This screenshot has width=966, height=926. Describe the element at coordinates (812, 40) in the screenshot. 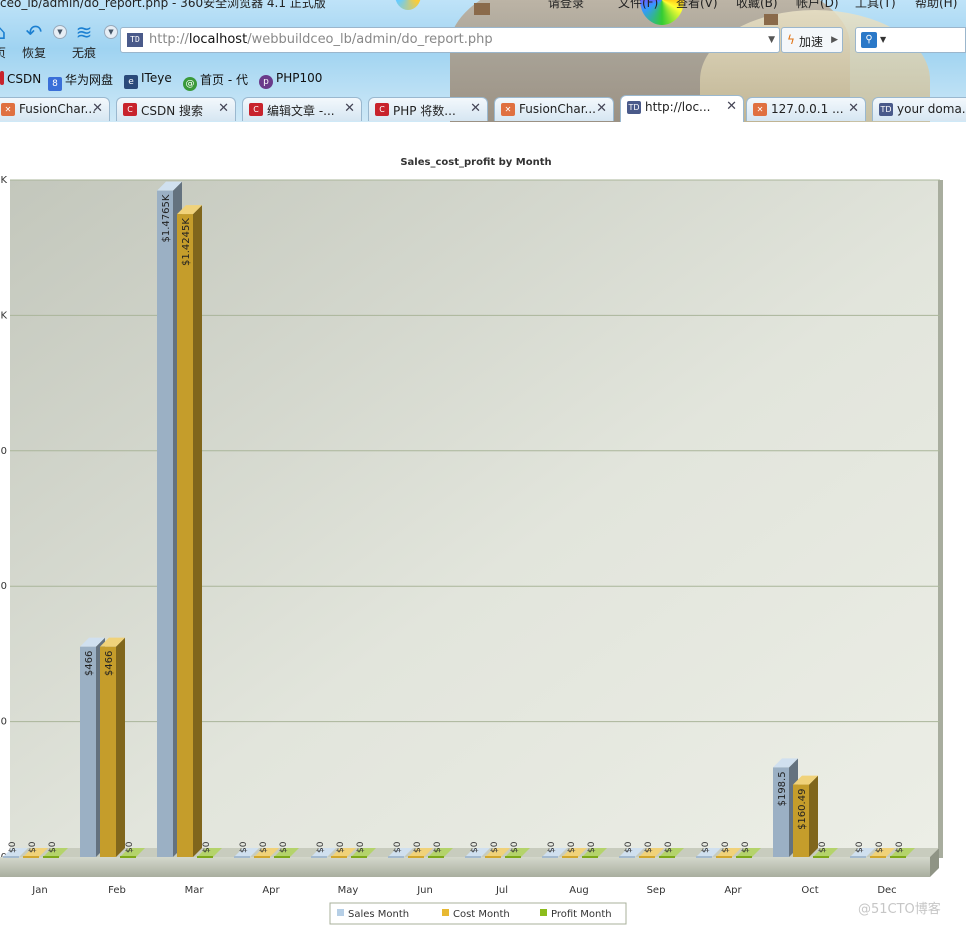

I see `accelerate-button: ϟ 加速 ▶` at that location.